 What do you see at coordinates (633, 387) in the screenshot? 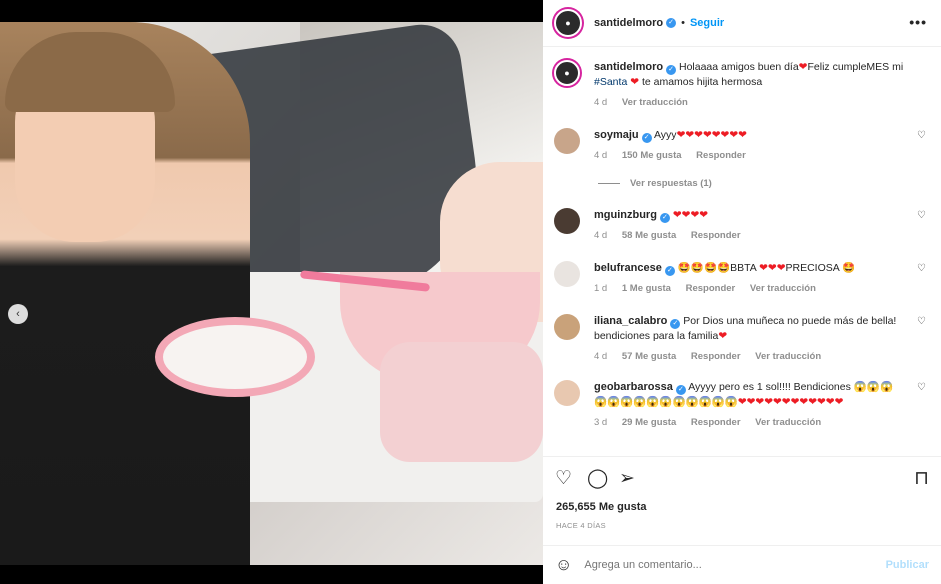
I see `commenter-username: geobarbarossa` at bounding box center [633, 387].